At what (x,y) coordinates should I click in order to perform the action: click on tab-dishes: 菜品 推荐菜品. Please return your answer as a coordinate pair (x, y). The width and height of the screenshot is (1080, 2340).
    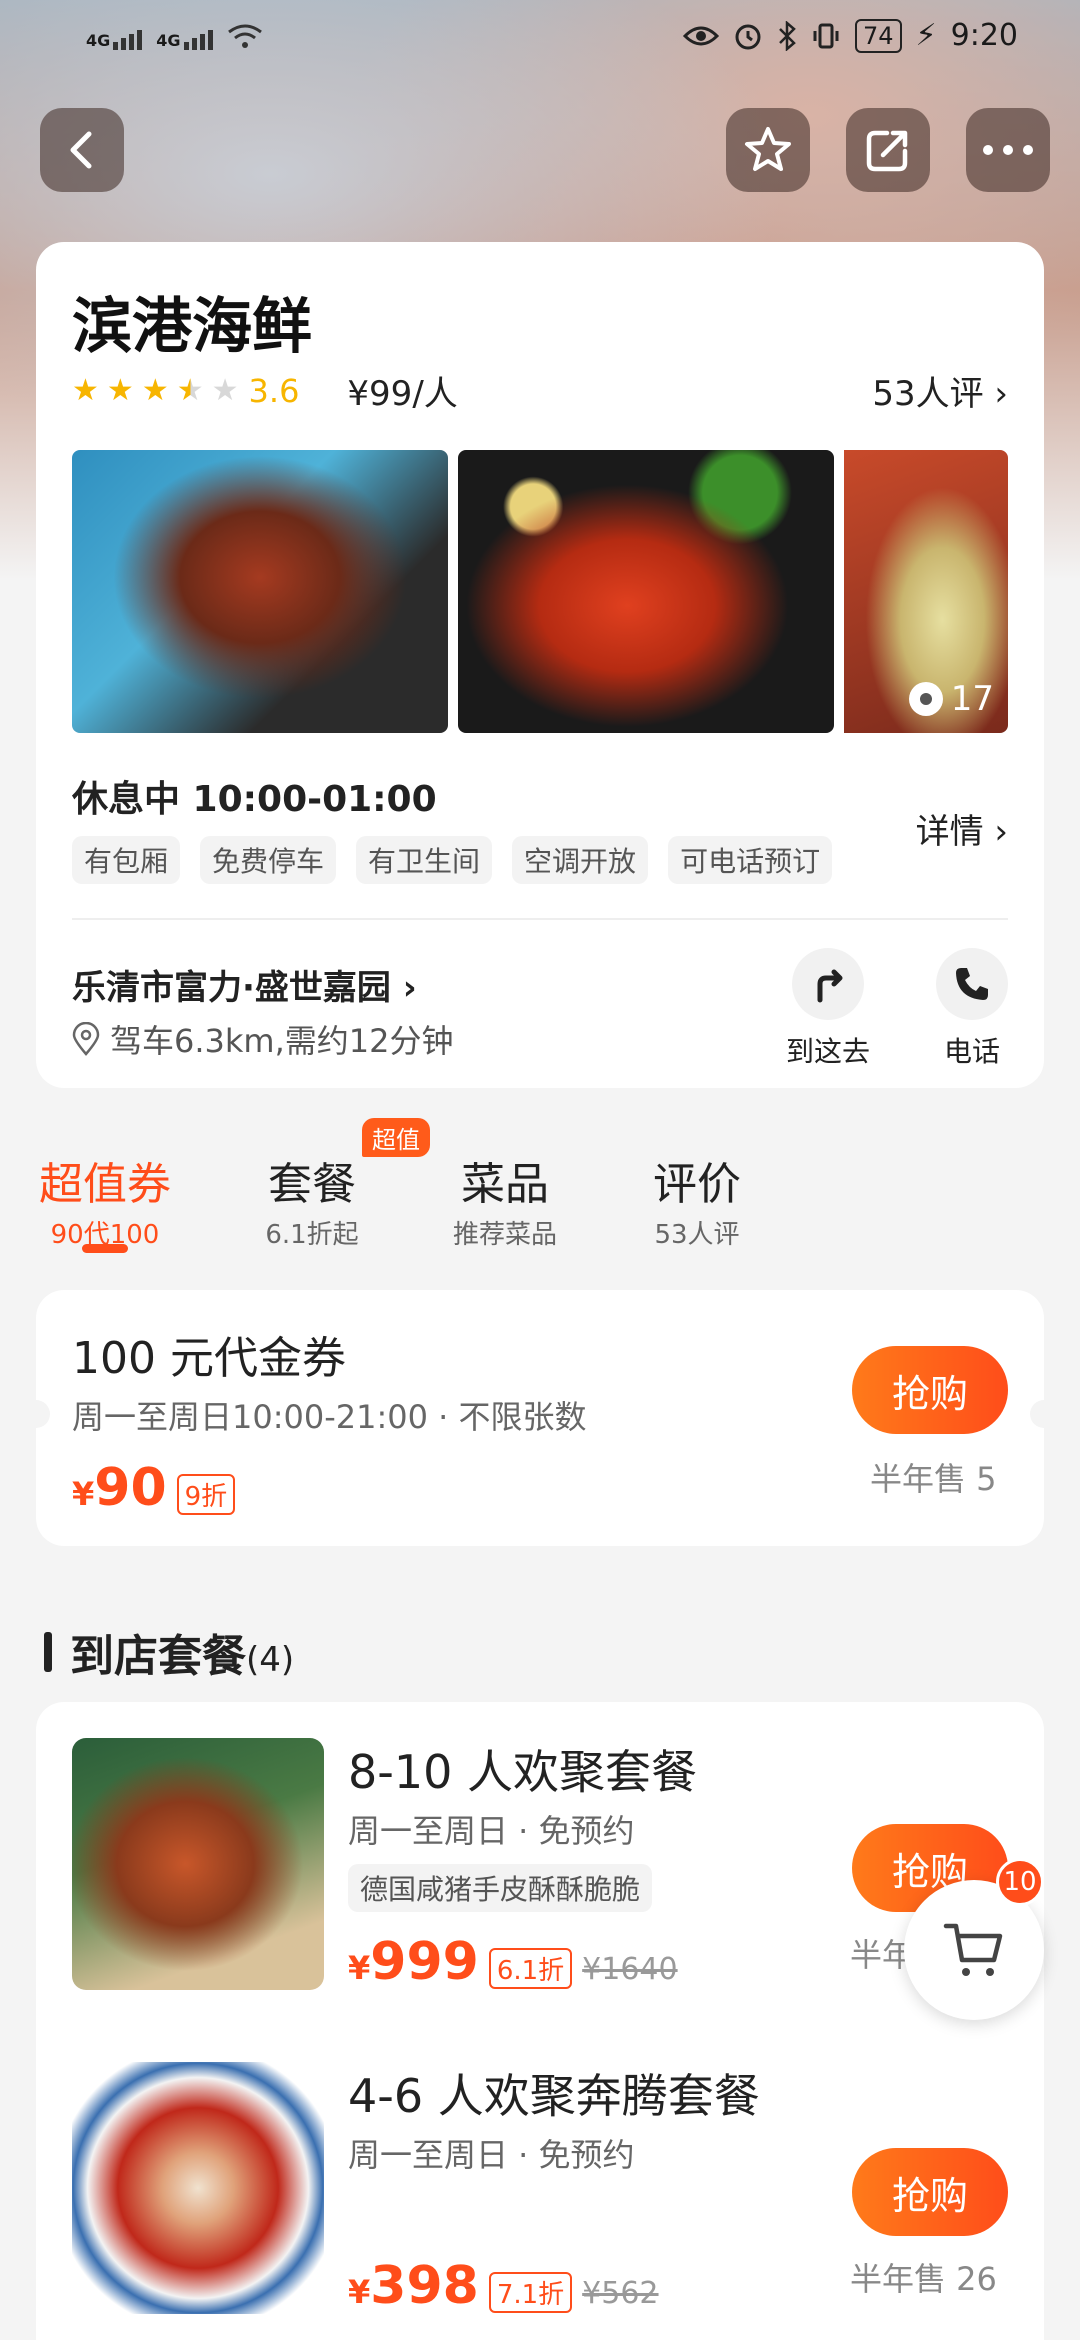
    Looking at the image, I should click on (505, 1199).